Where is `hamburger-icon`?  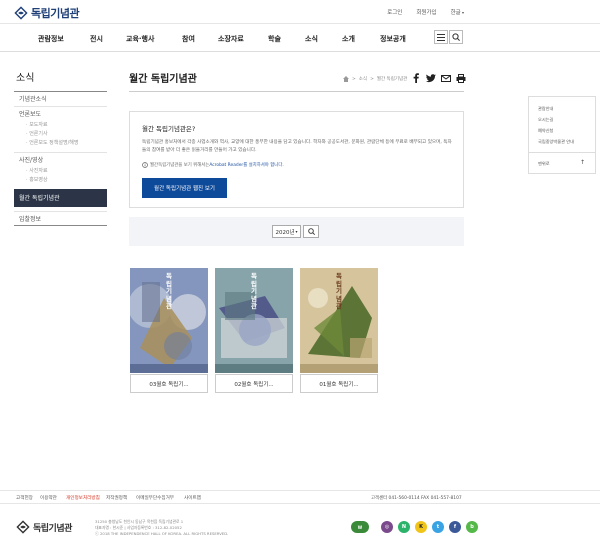 hamburger-icon is located at coordinates (441, 37).